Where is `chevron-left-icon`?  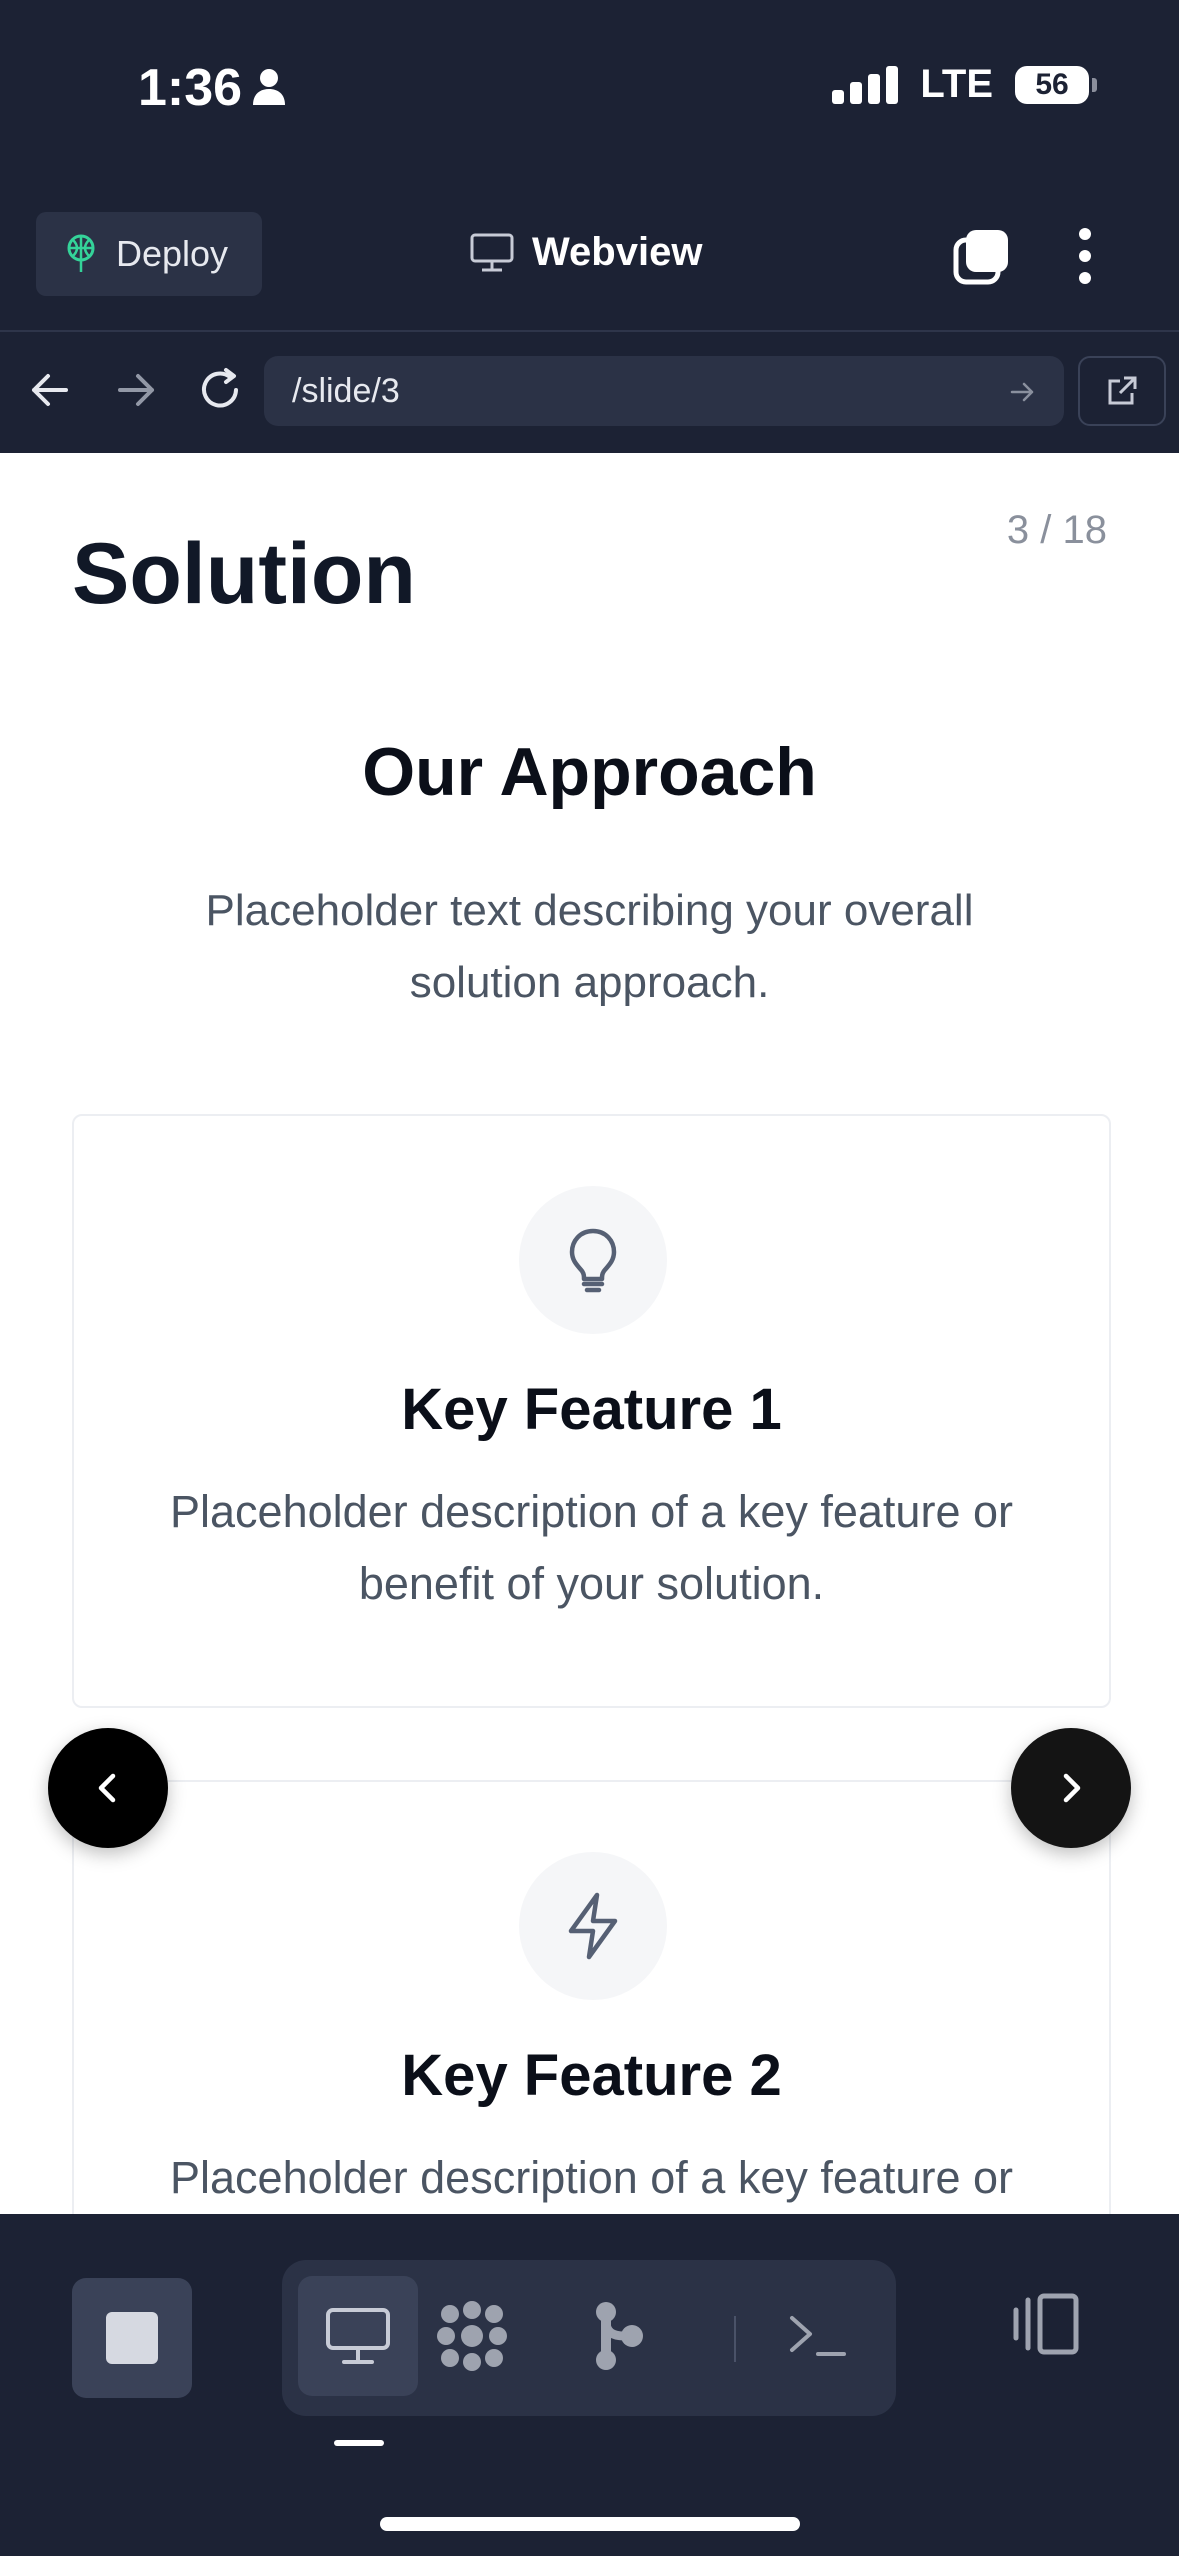
chevron-left-icon is located at coordinates (107, 1788).